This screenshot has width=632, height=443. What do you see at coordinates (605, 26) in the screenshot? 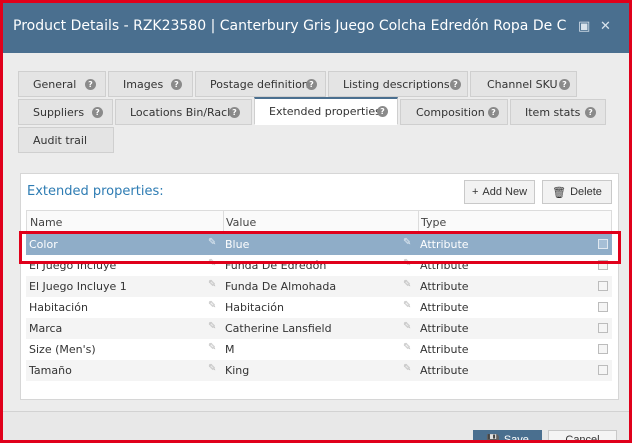
I see `close-icon: ✕` at bounding box center [605, 26].